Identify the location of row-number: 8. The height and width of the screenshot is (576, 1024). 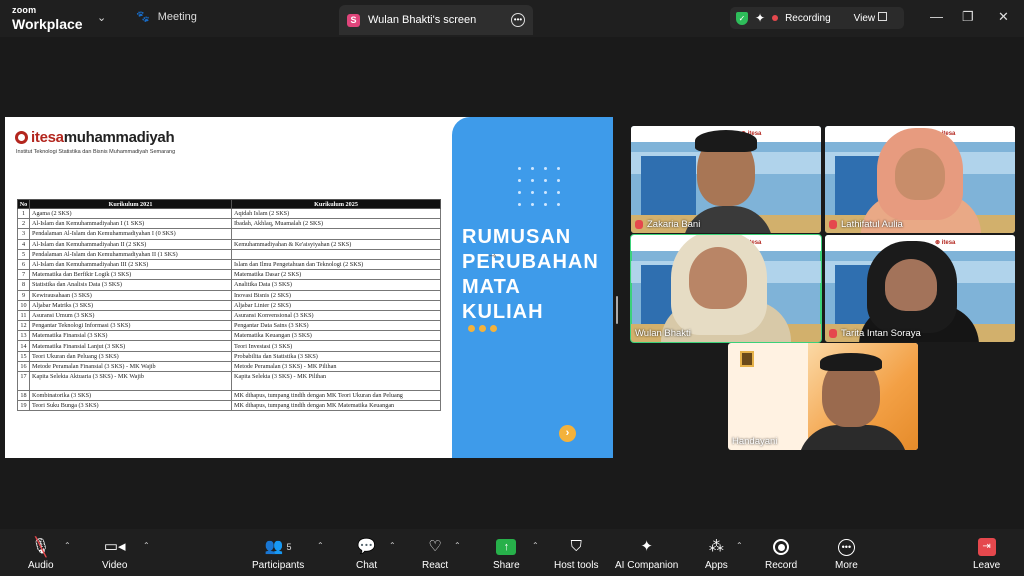
(23, 285).